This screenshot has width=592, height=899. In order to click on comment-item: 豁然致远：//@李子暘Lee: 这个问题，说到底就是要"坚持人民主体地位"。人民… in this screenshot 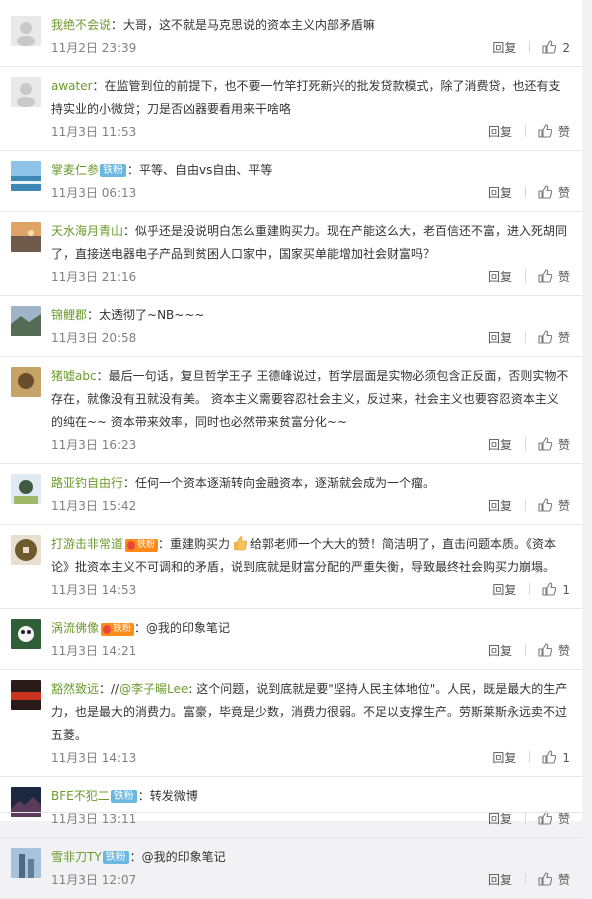, I will do `click(291, 723)`.